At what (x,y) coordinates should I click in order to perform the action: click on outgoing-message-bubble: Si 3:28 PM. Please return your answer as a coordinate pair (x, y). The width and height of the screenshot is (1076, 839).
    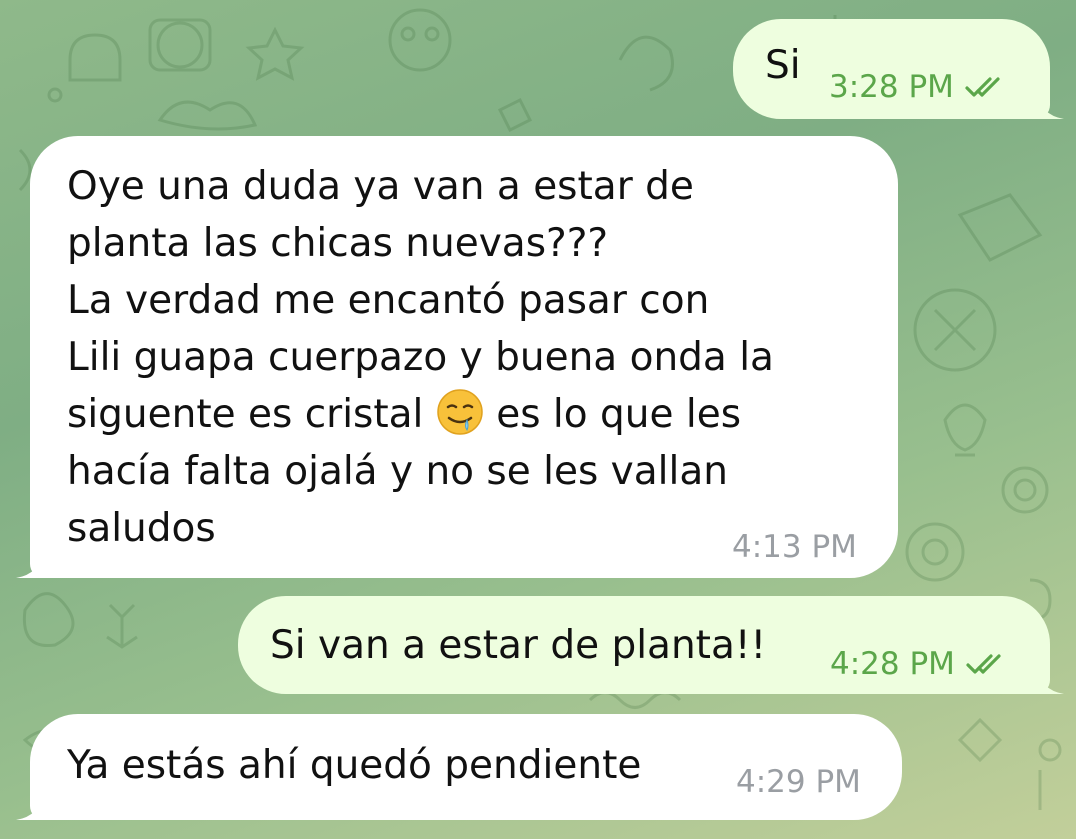
    Looking at the image, I should click on (898, 69).